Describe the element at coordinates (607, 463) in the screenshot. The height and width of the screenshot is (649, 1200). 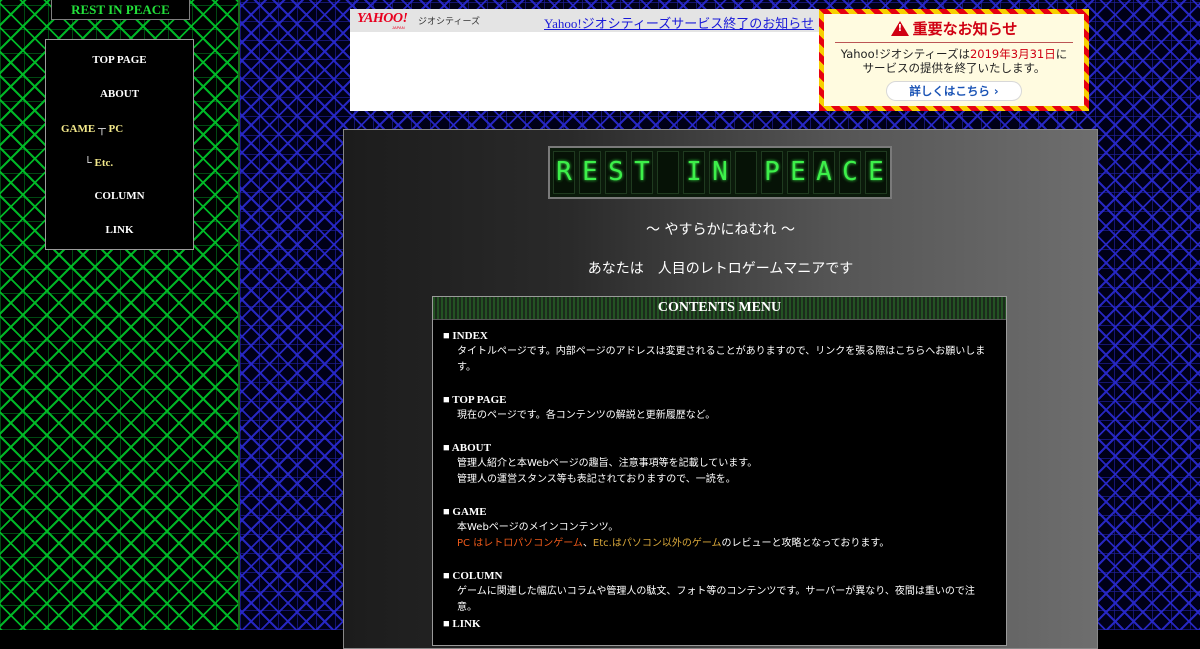
I see `section-text-line: 管理人紹介と本Webページの趣旨、注意事項等を記載しています。` at that location.